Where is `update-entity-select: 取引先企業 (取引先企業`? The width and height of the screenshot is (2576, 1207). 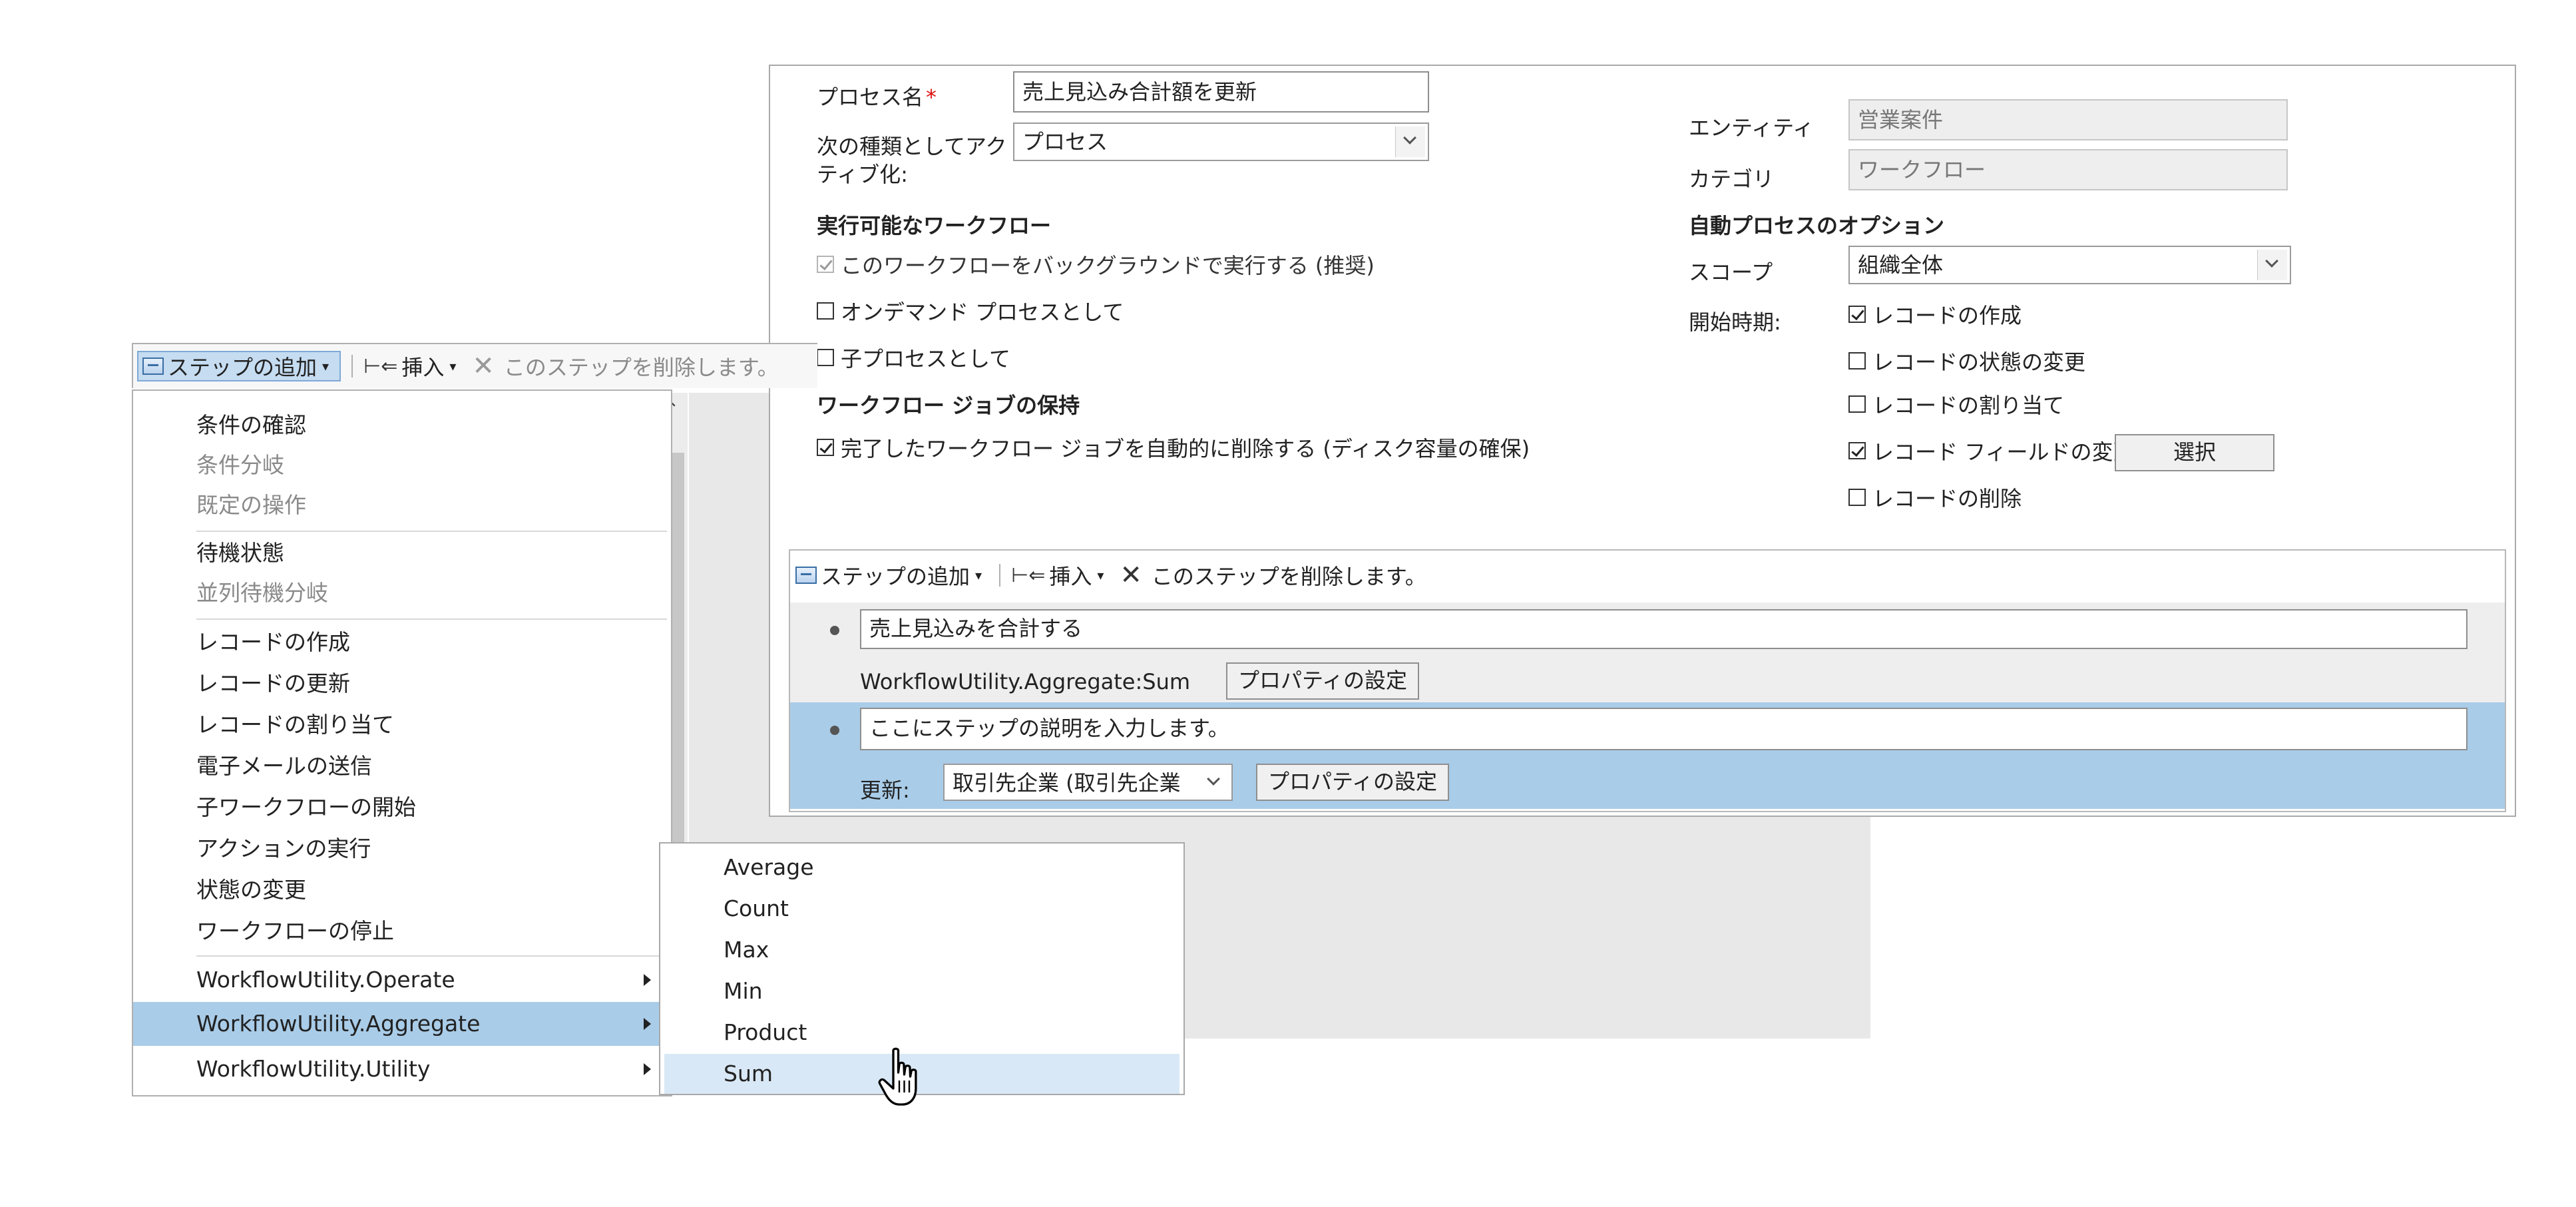 update-entity-select: 取引先企業 (取引先企業 is located at coordinates (1088, 782).